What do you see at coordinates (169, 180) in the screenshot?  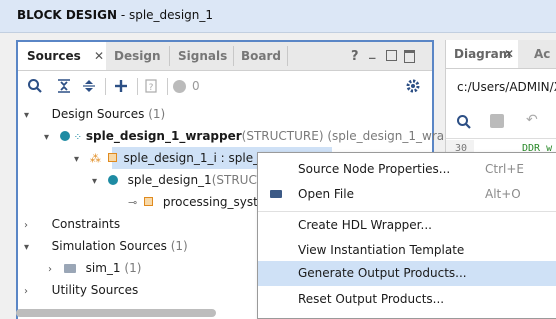 I see `tree-label: sple_design_1` at bounding box center [169, 180].